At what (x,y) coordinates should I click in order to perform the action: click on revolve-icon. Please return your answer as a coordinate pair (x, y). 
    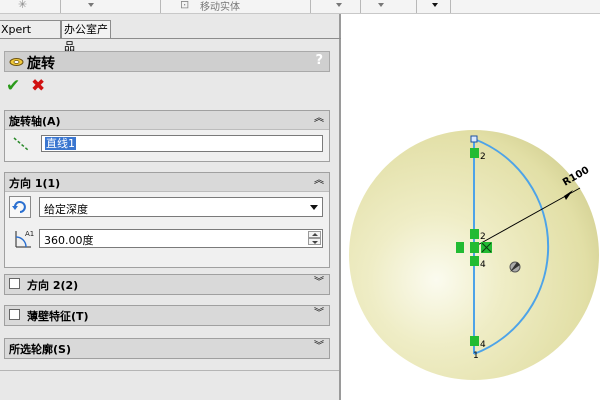
    Looking at the image, I should click on (16, 62).